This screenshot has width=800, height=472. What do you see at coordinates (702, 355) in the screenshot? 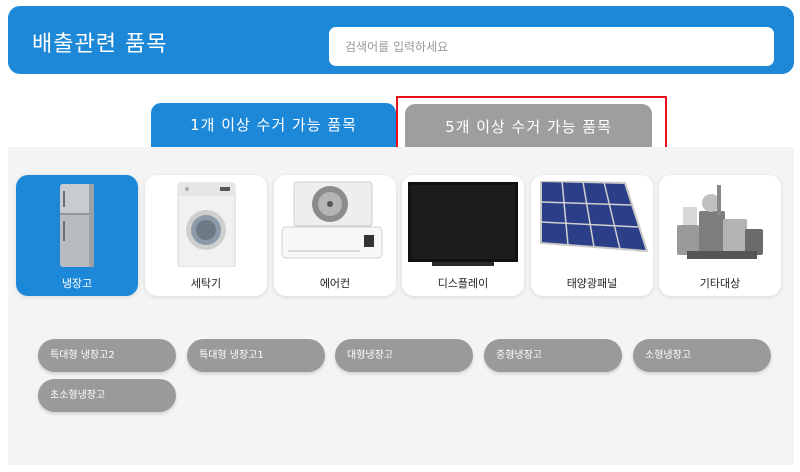
I see `subitem-chip: 소형냉장고` at bounding box center [702, 355].